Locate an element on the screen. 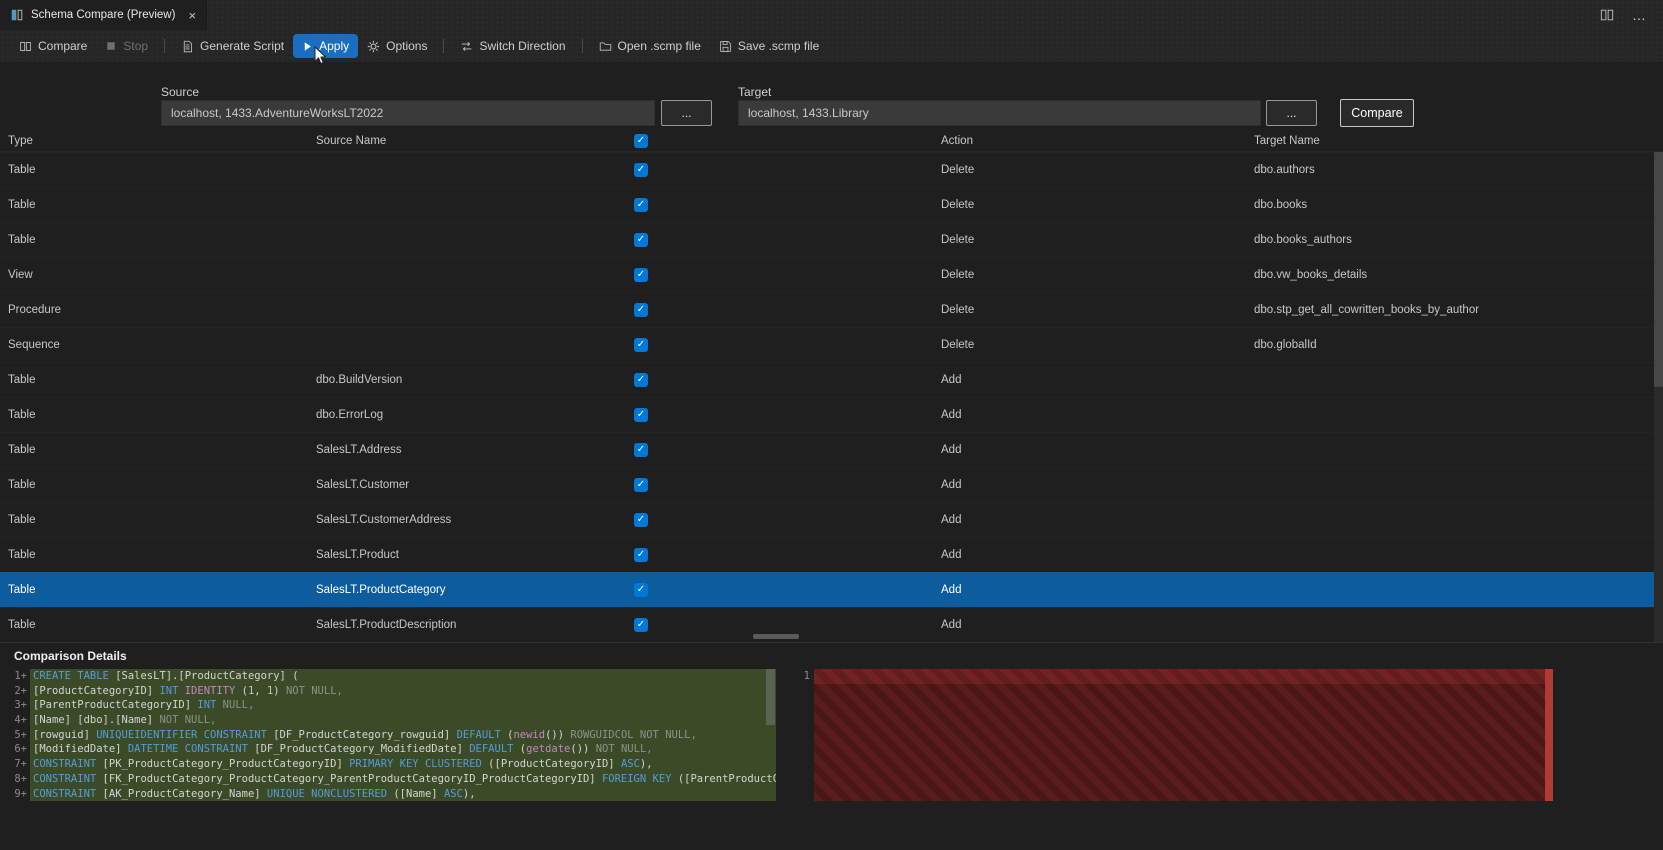 The width and height of the screenshot is (1663, 850). grid-row: Sequence ✓ Delete dbo.globalId is located at coordinates (831, 344).